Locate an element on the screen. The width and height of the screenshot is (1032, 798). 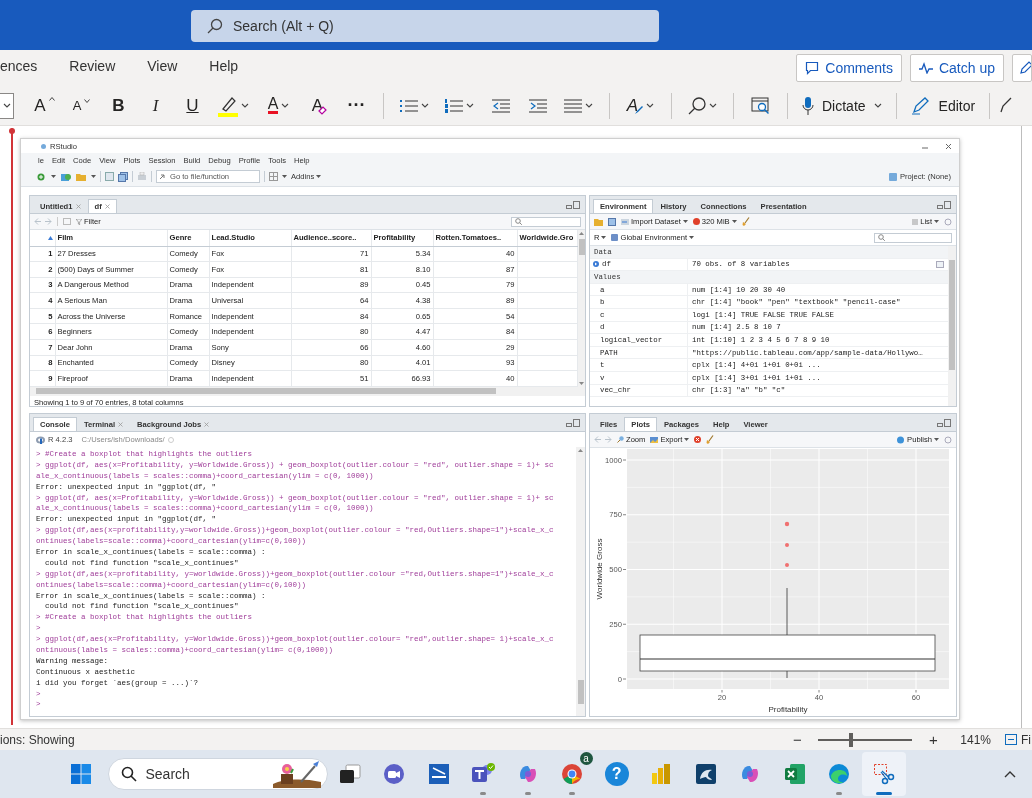
zoom-level: 141% is located at coordinates (975, 739).